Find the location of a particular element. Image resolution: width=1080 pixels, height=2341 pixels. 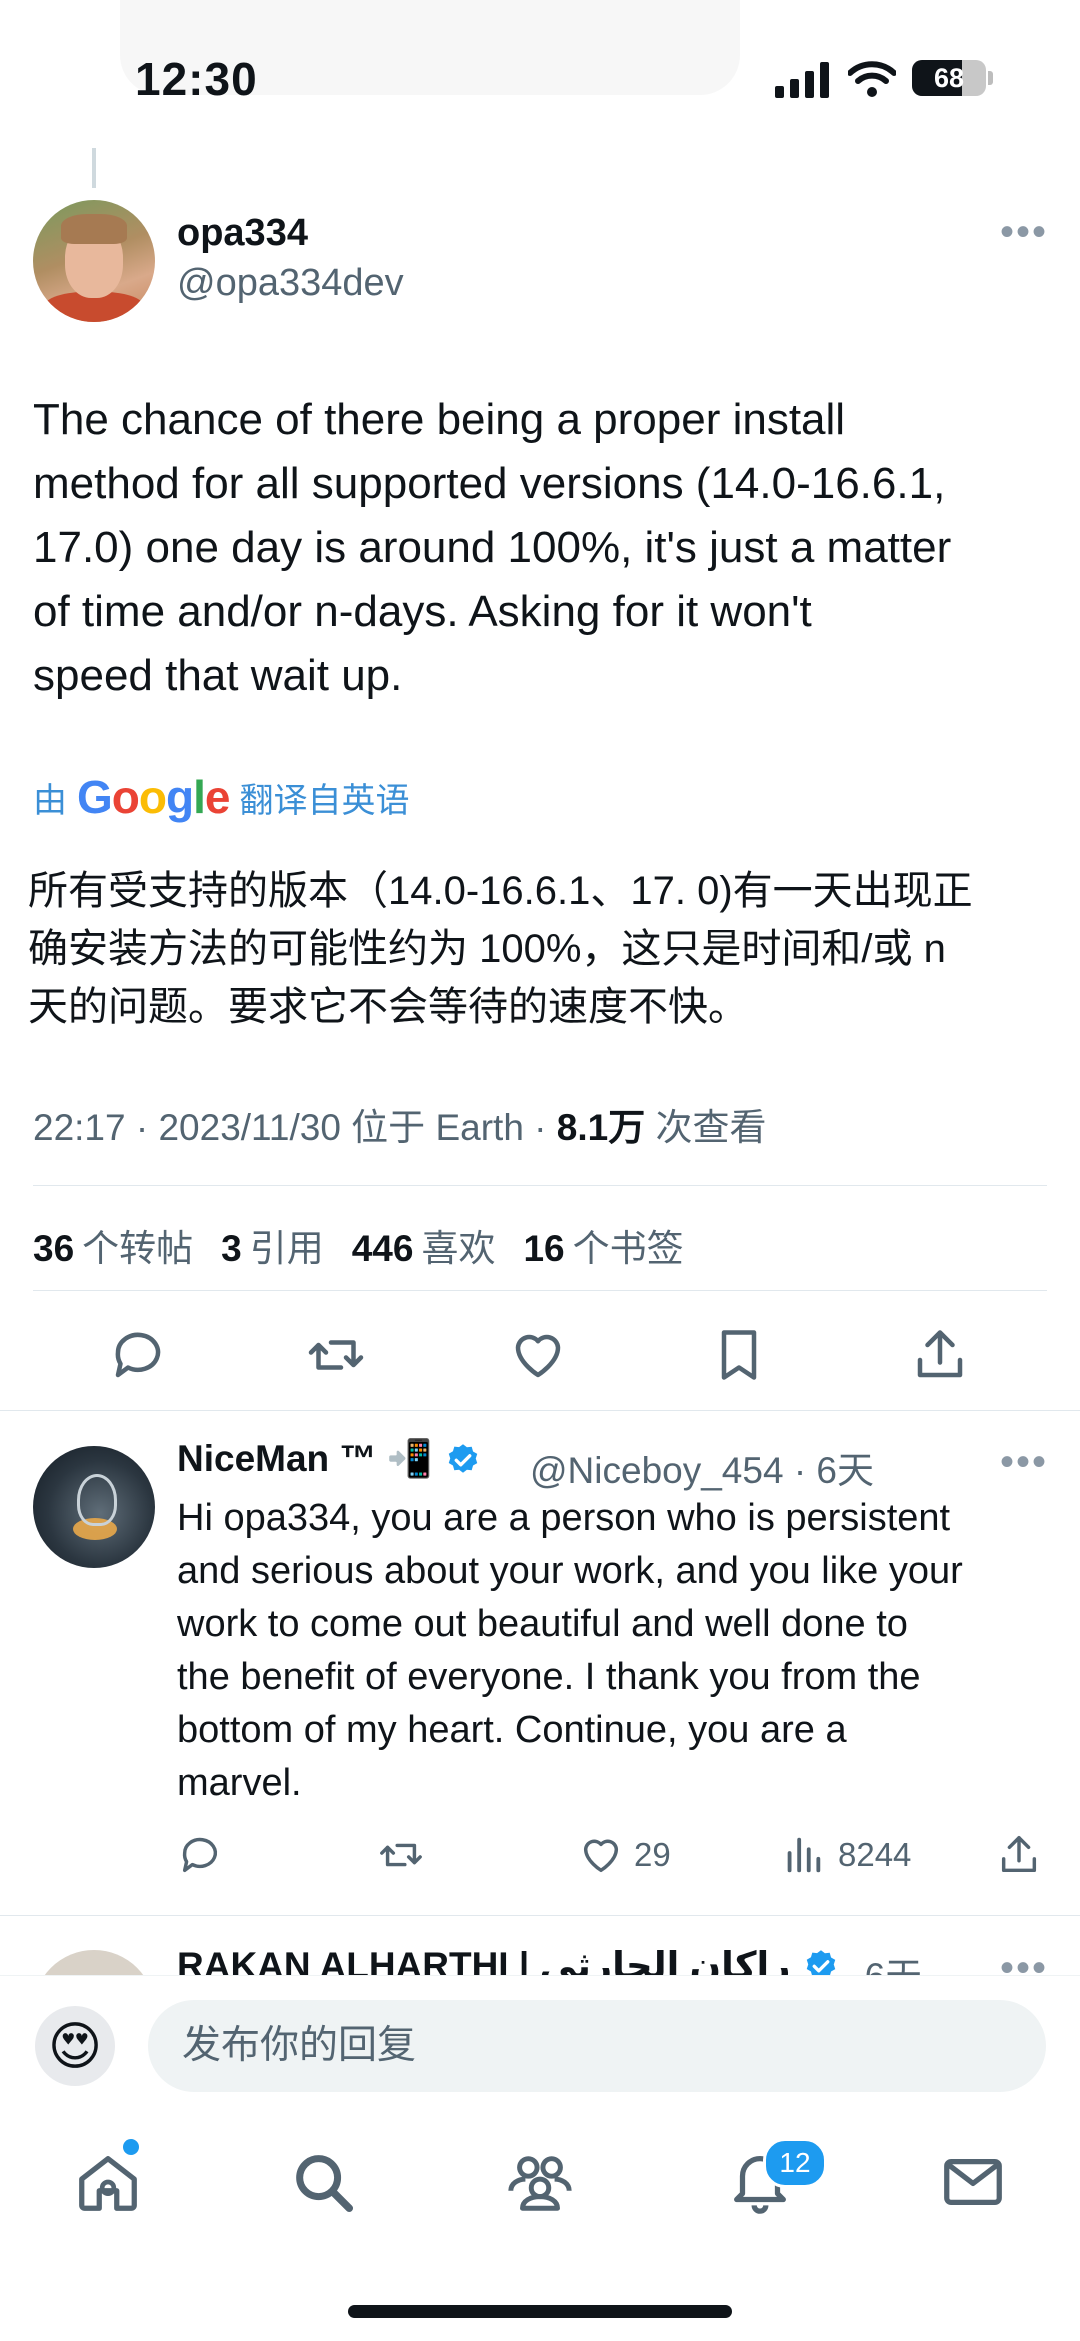

view-count: 8.1万 is located at coordinates (601, 1127).